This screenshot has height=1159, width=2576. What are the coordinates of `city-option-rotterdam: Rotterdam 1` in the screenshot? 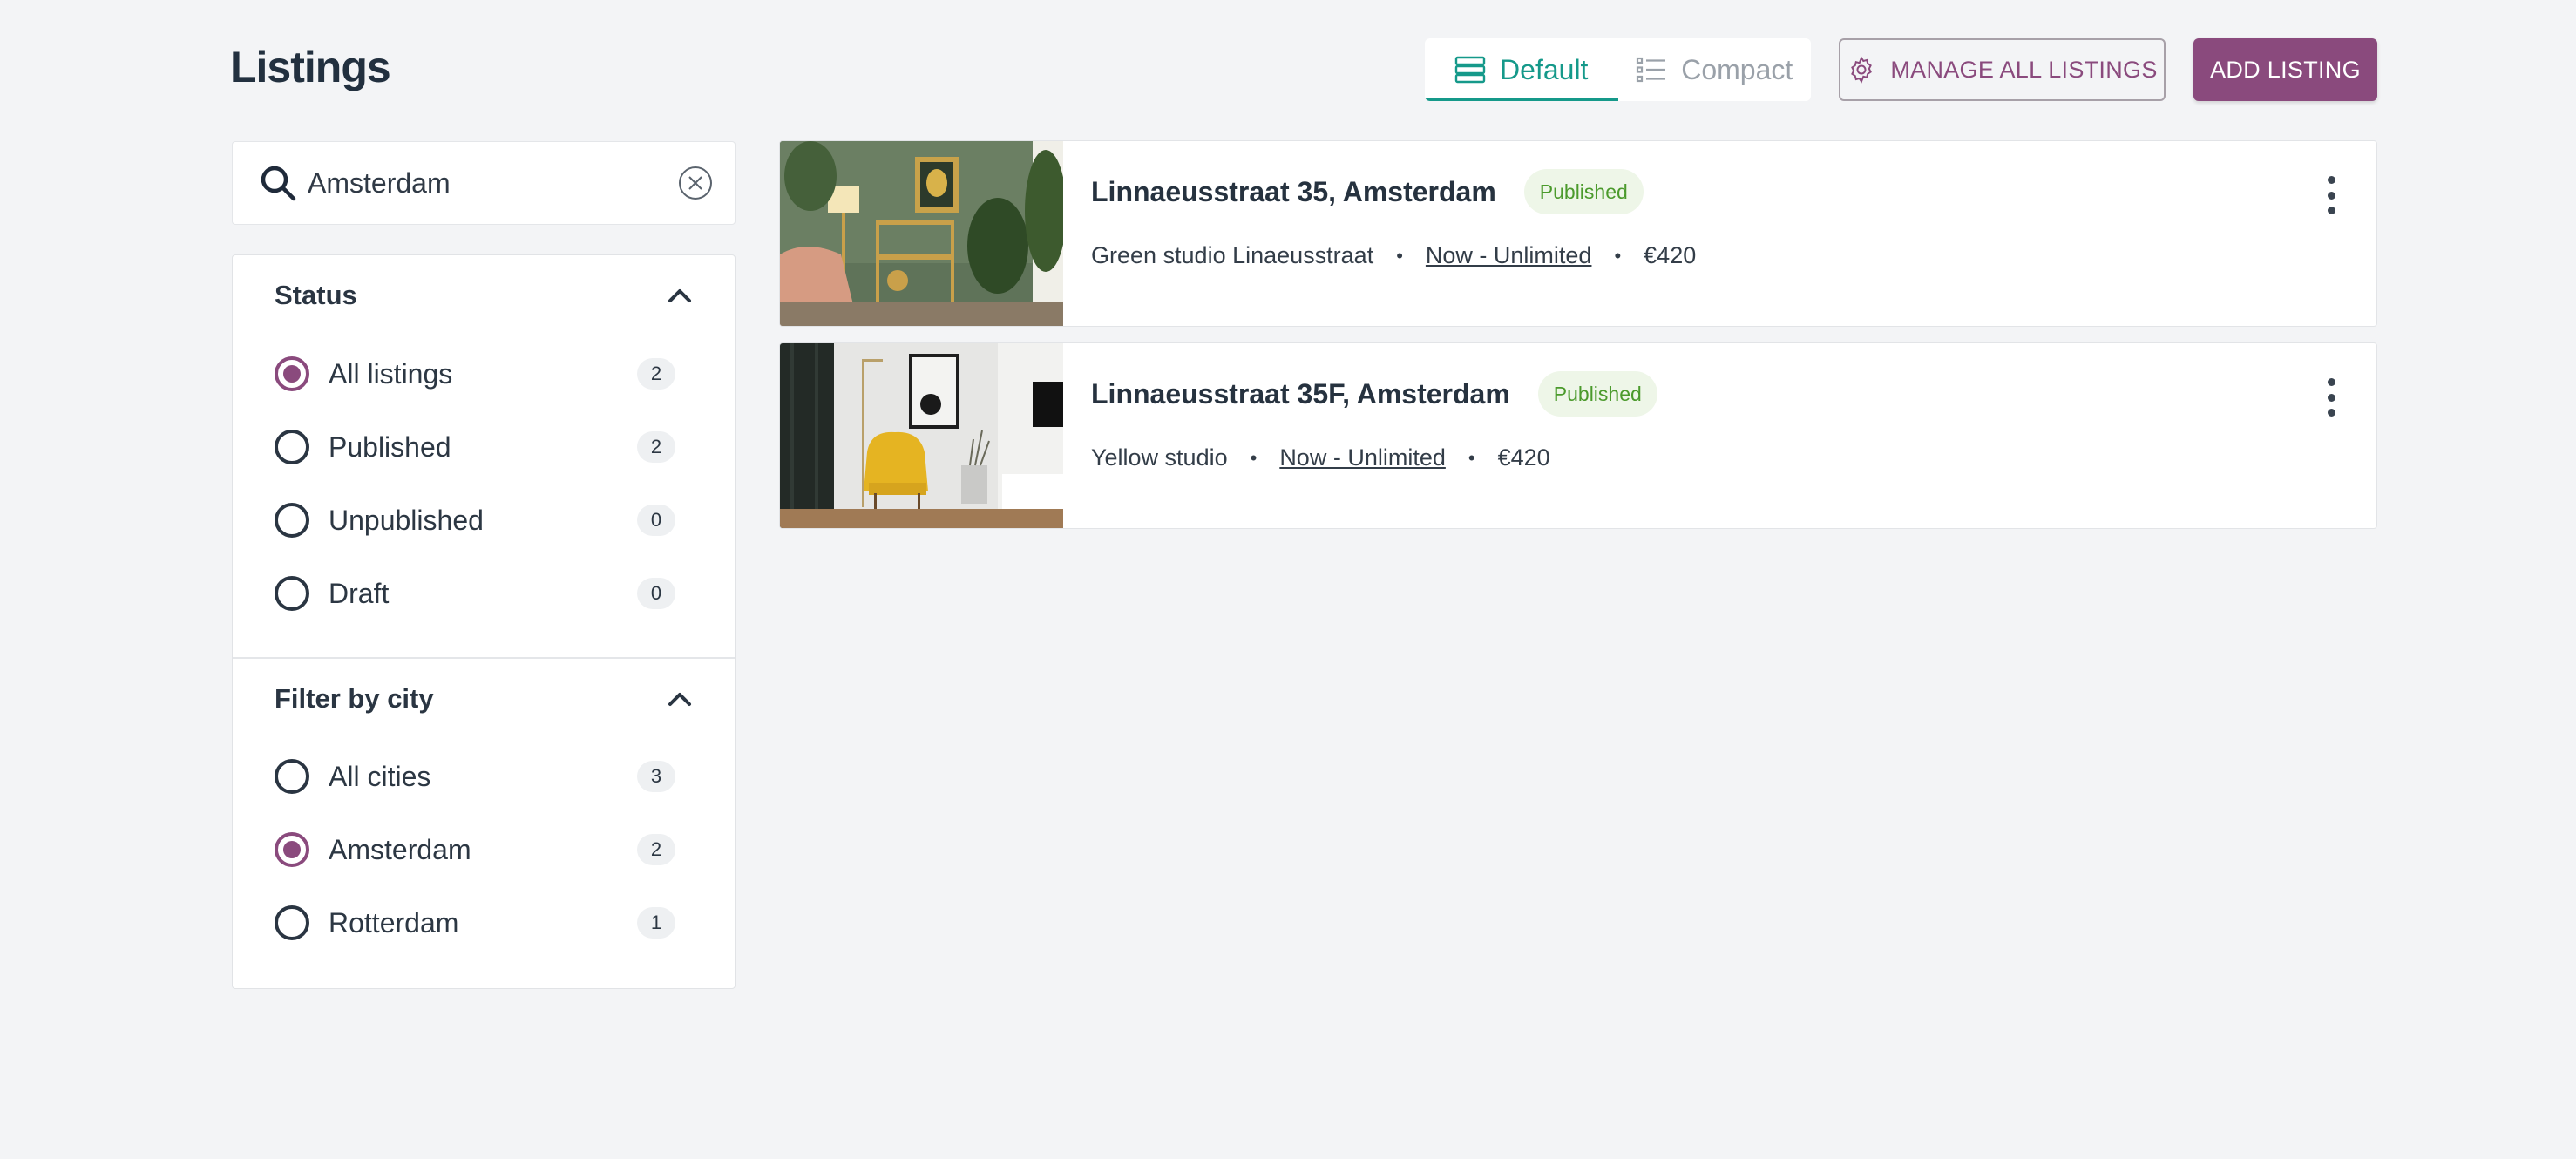 It's located at (475, 923).